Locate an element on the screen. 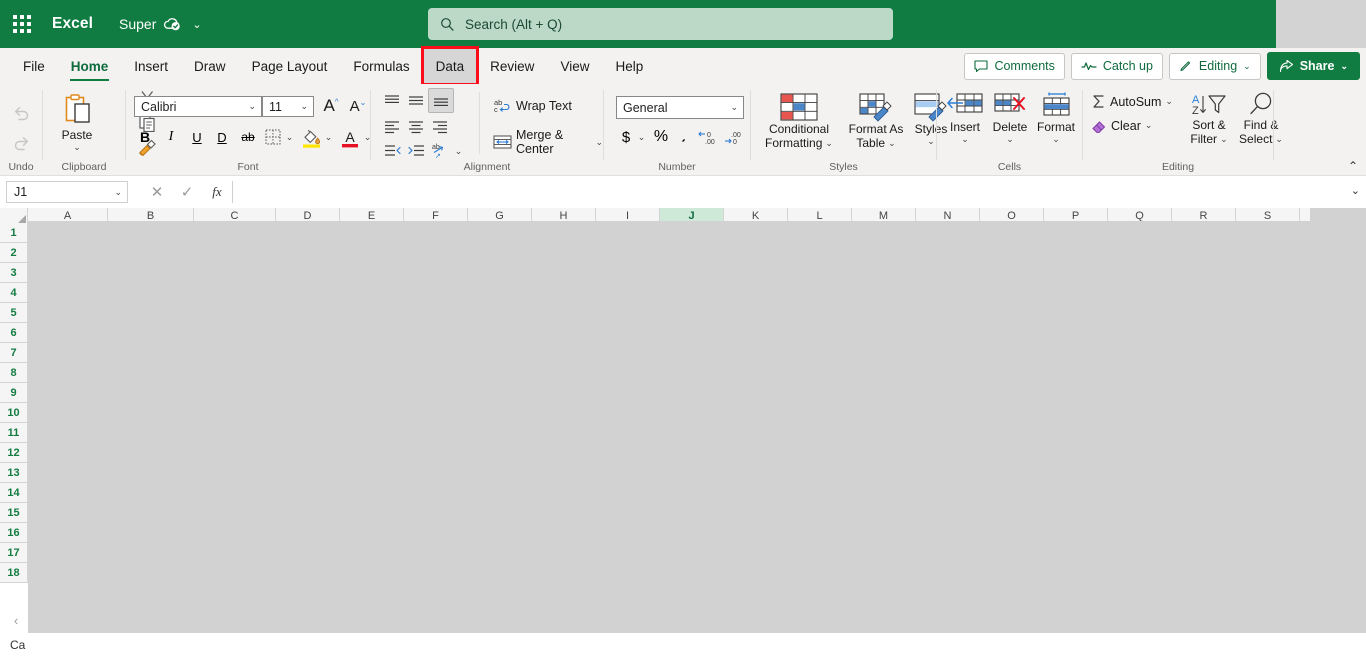 The height and width of the screenshot is (657, 1366). insert-function-button: fx is located at coordinates (217, 192).